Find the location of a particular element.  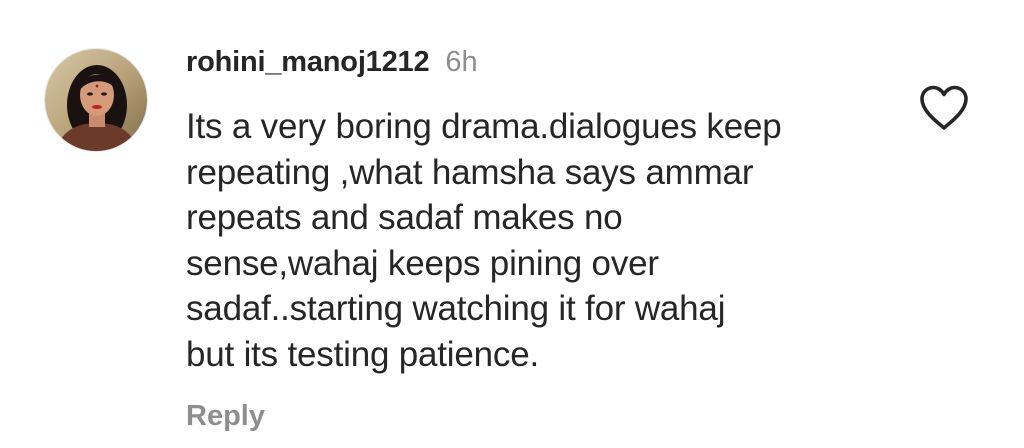

comment-text-line: repeats and sadaf makes no is located at coordinates (404, 217).